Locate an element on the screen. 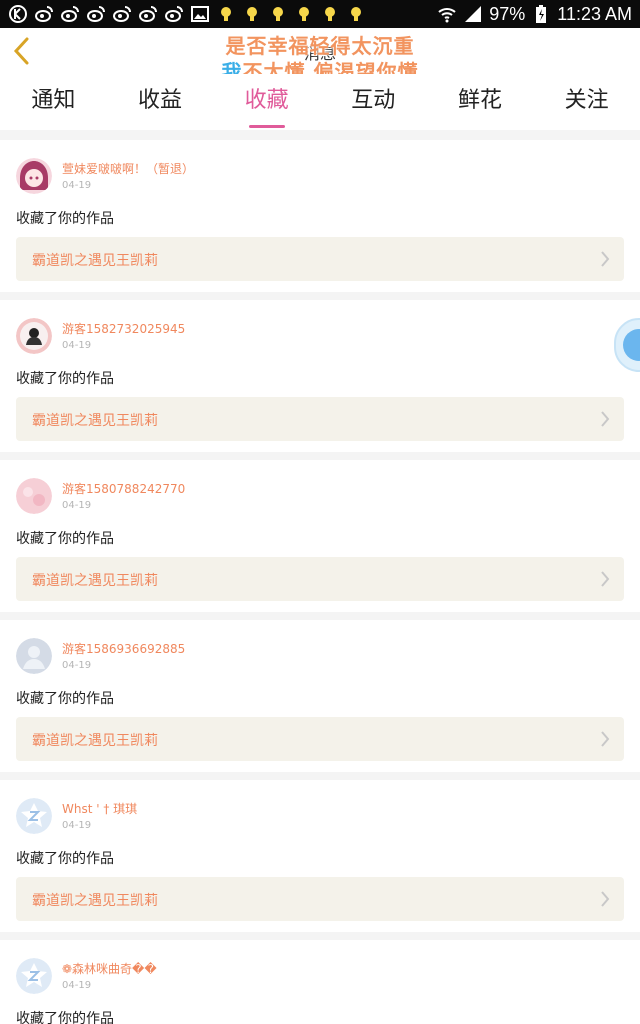 This screenshot has height=1024, width=640. battery-percent: 97% is located at coordinates (507, 13).